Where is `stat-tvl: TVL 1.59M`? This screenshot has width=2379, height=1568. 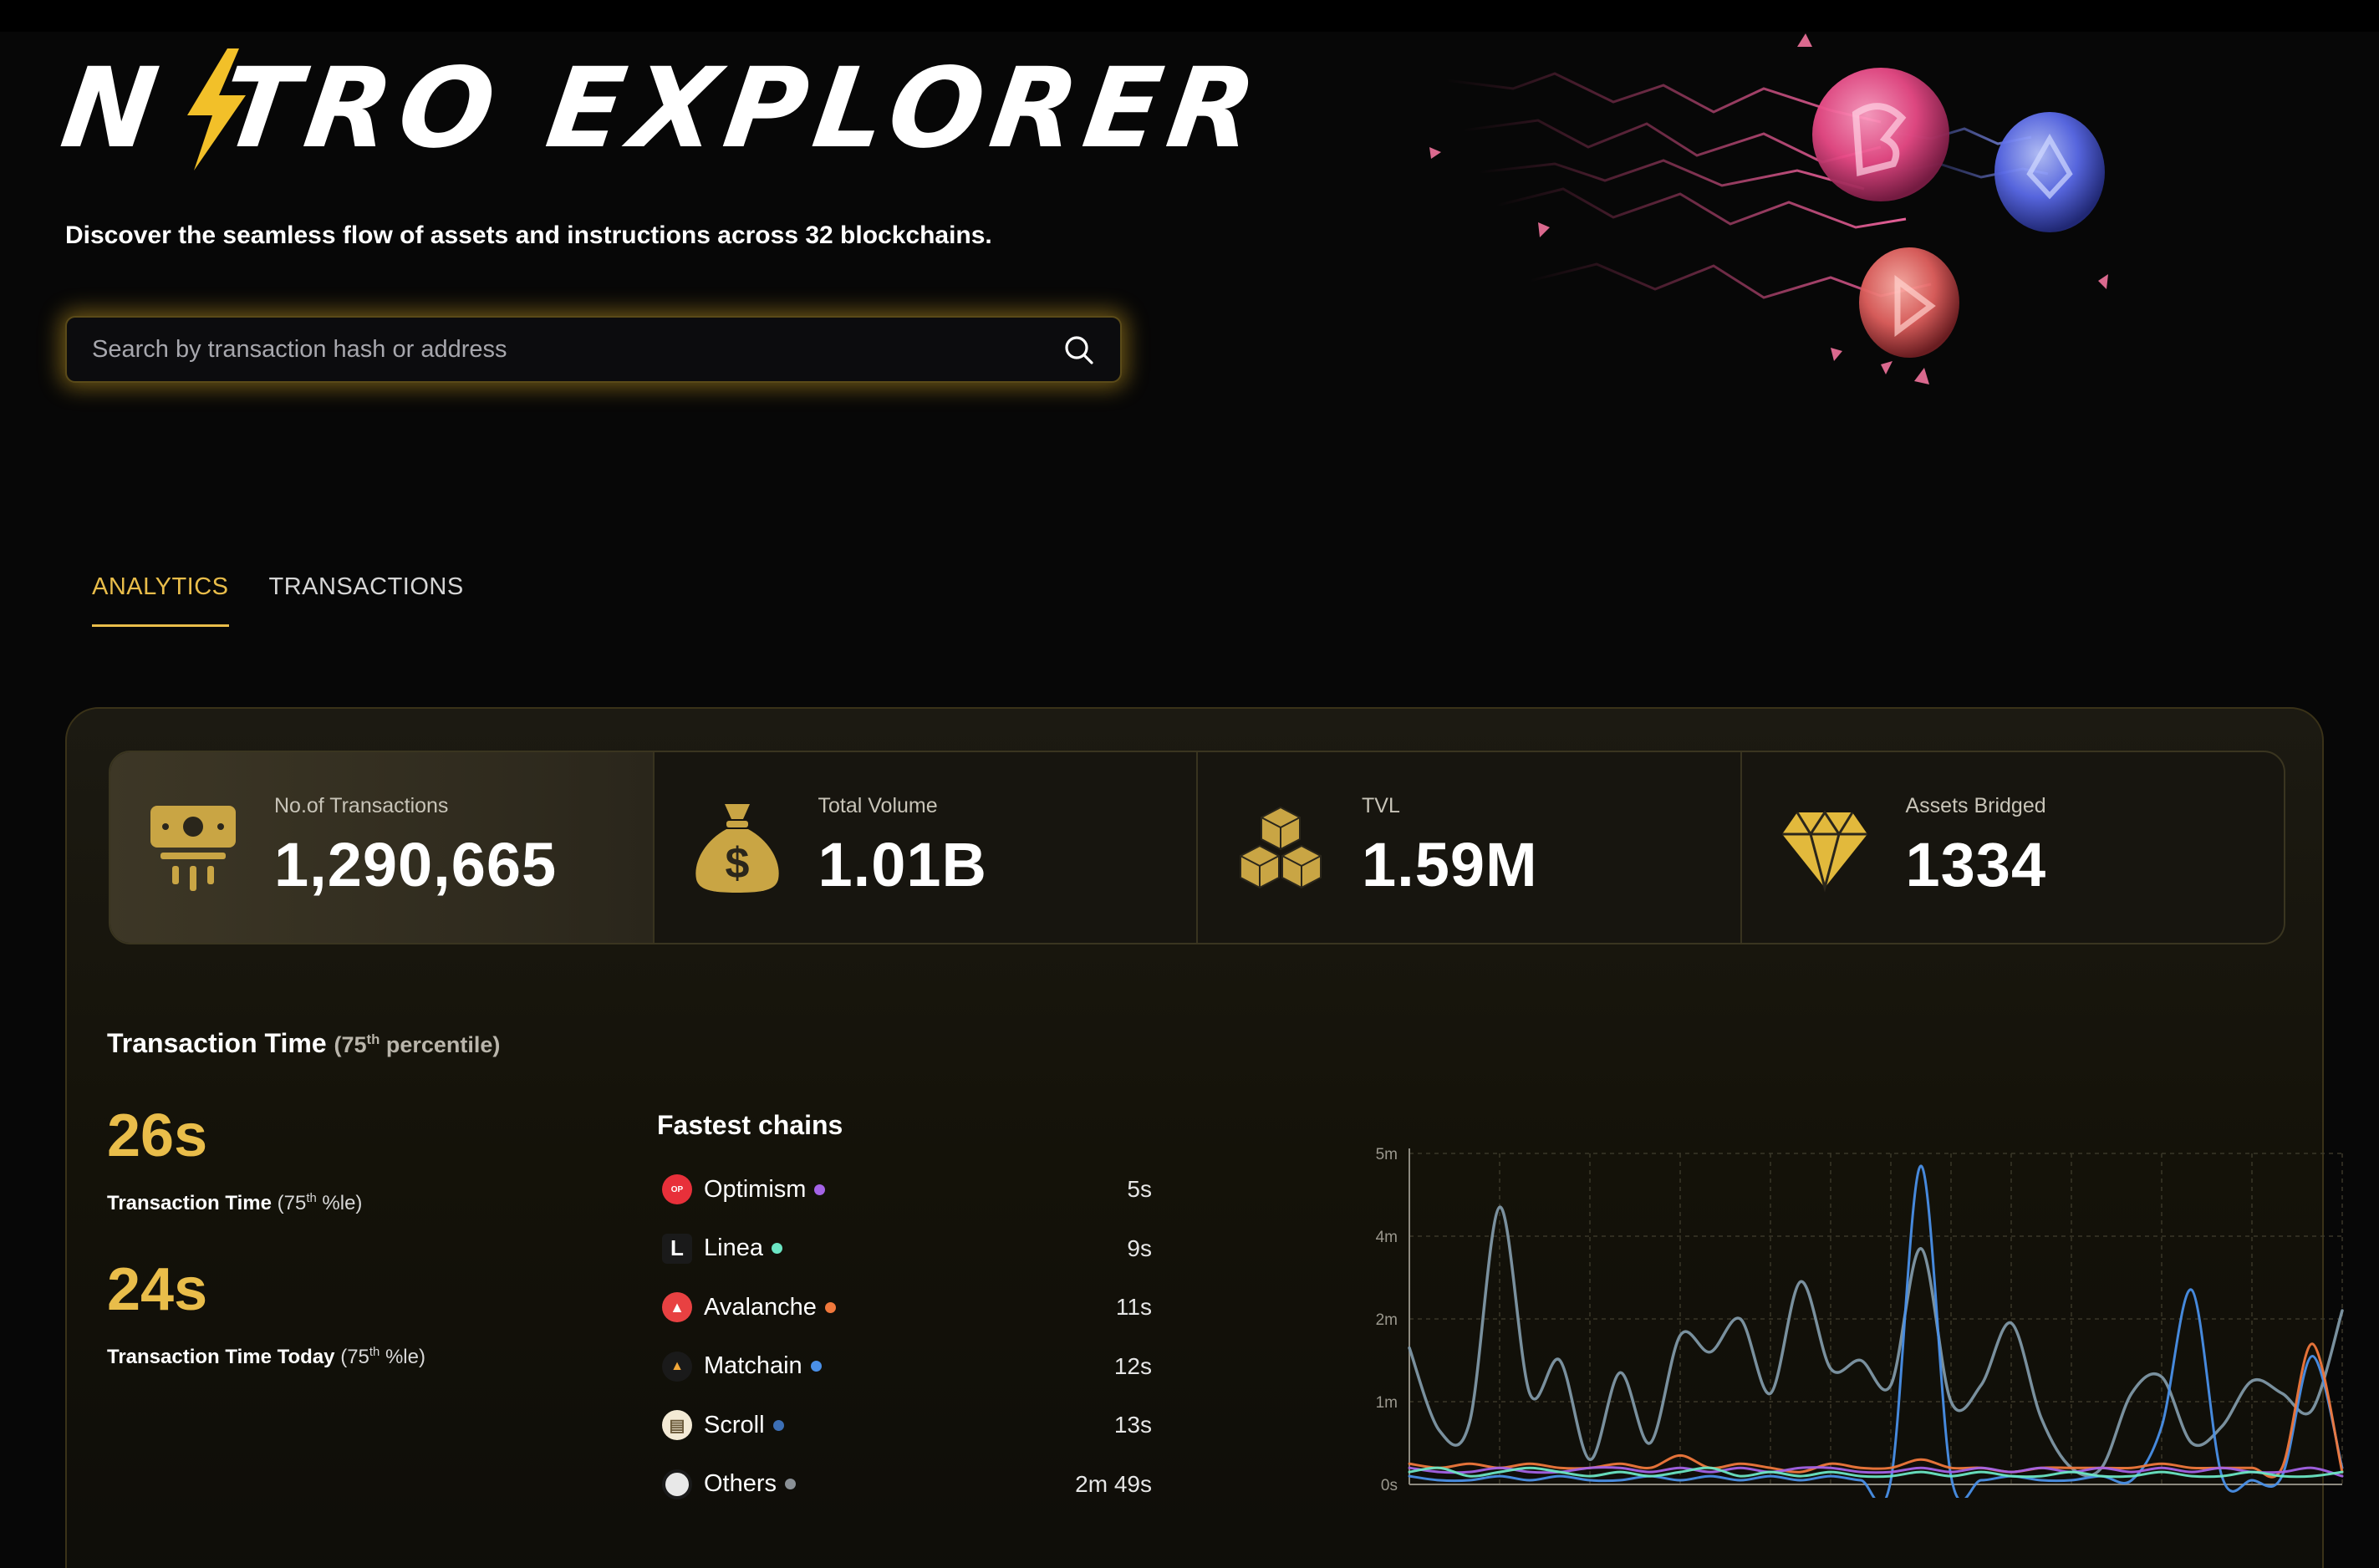 stat-tvl: TVL 1.59M is located at coordinates (1470, 847).